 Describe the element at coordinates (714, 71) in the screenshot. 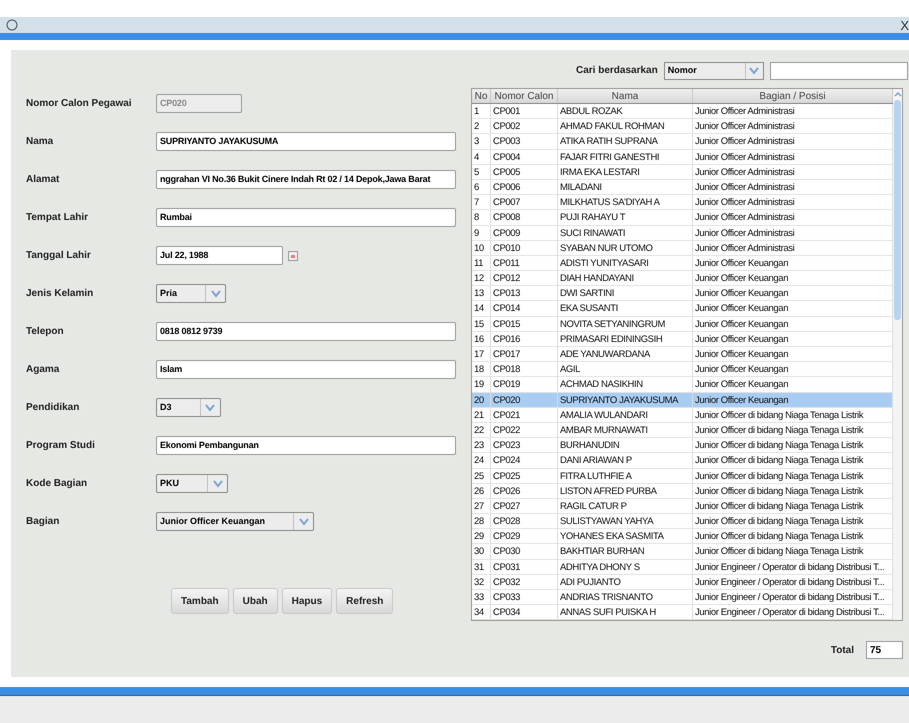

I see `search-by-dropdown: Nomor` at that location.